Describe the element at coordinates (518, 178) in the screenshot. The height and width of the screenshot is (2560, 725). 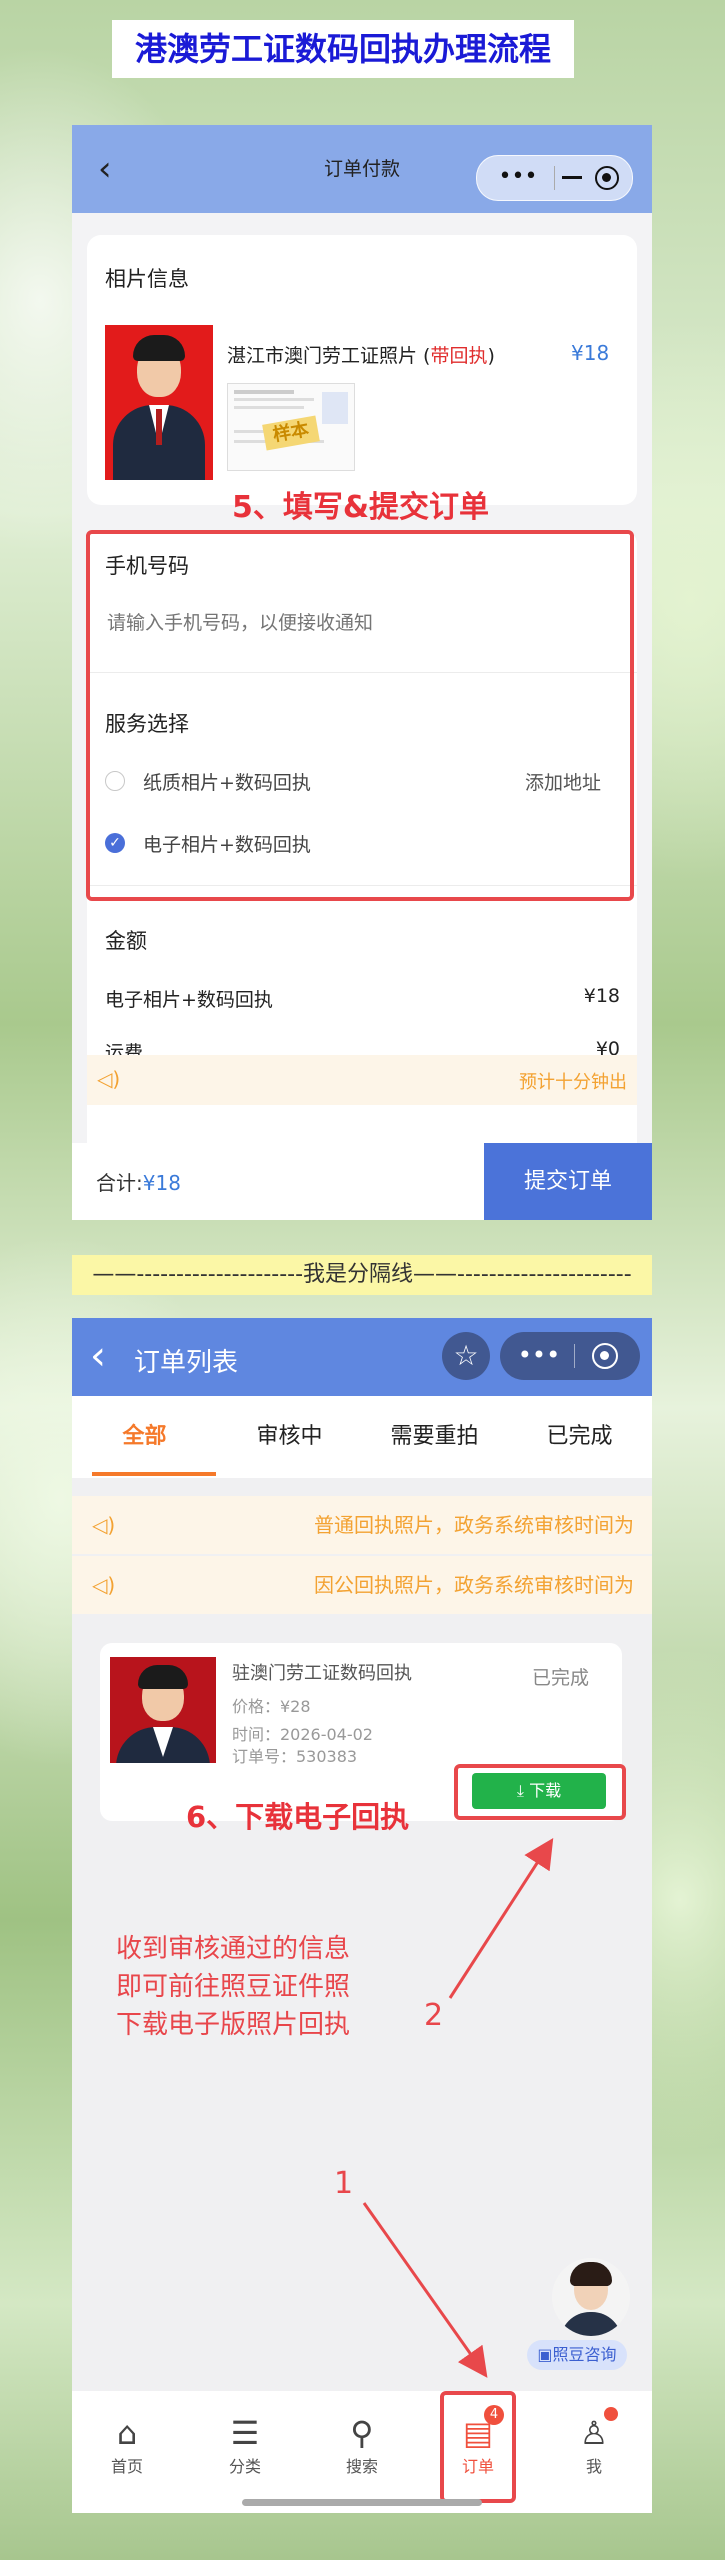
I see `more-icon: •••` at that location.